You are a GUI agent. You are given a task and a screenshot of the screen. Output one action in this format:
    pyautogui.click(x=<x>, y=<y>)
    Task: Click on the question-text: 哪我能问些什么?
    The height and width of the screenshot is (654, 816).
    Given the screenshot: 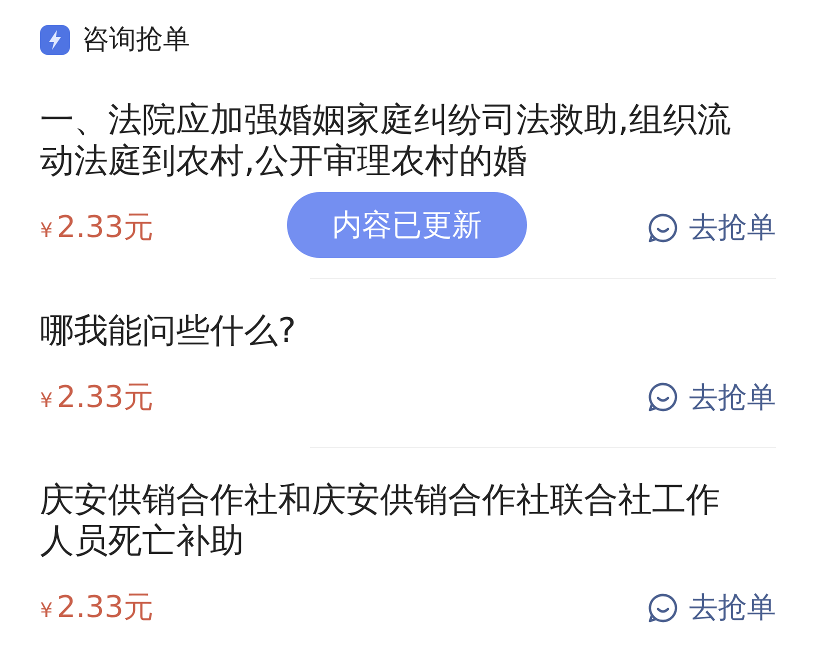 What is the action you would take?
    pyautogui.click(x=169, y=331)
    